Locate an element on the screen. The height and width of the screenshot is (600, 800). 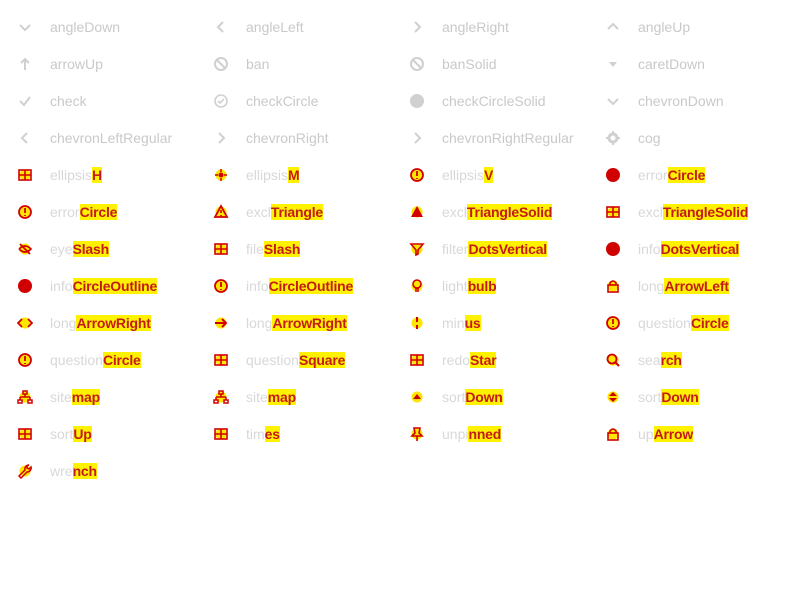
icon-cell: angleDown is located at coordinates (112, 26).